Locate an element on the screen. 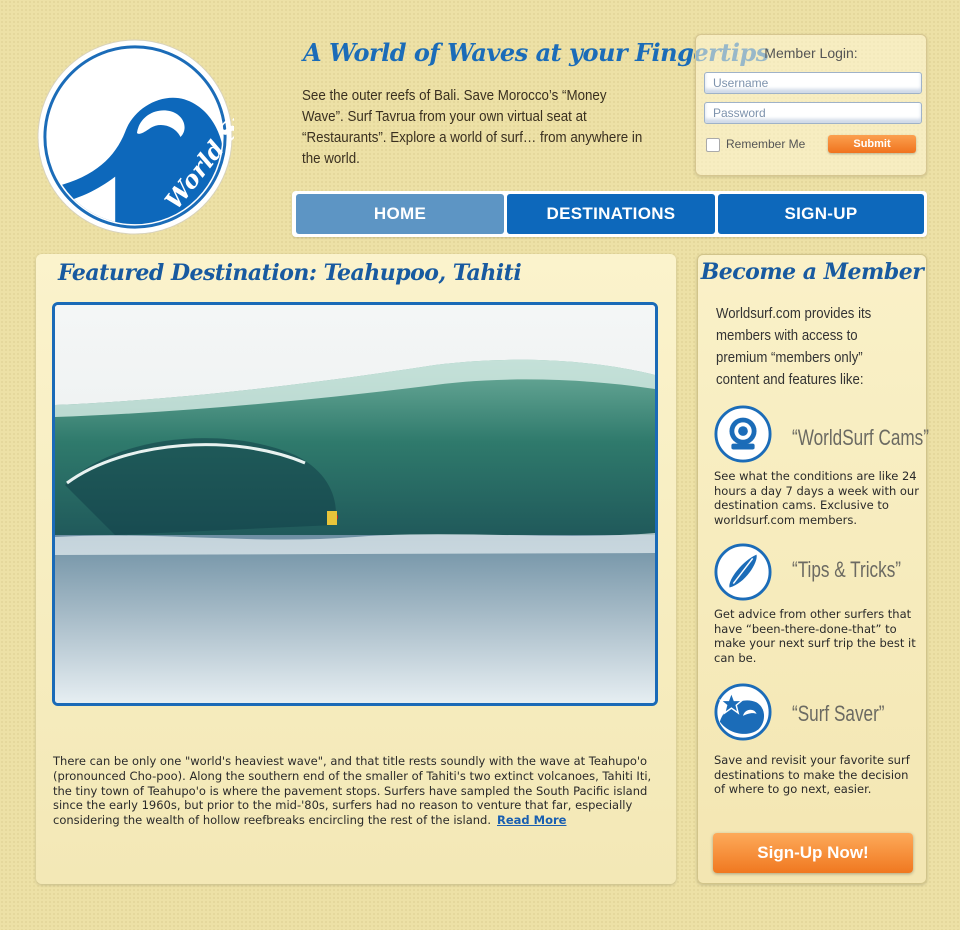  surfboard-icon is located at coordinates (743, 572).